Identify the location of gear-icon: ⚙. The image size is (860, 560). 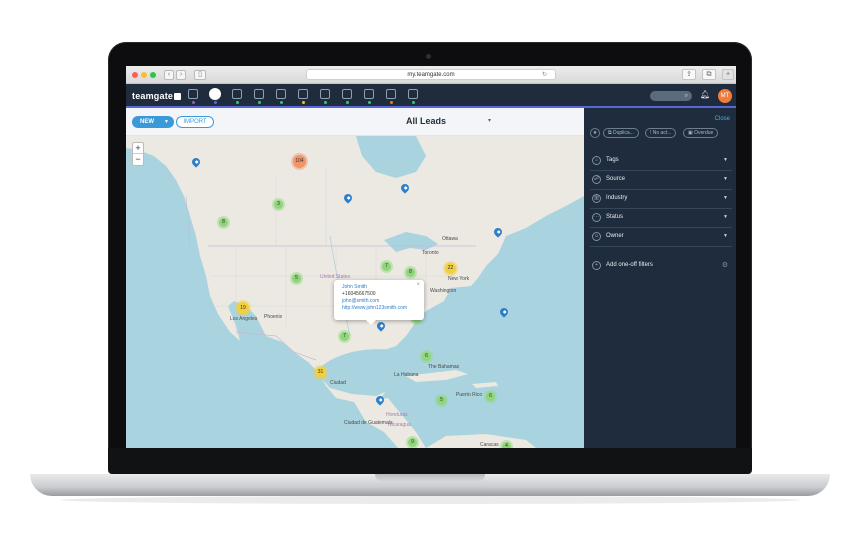
(725, 265).